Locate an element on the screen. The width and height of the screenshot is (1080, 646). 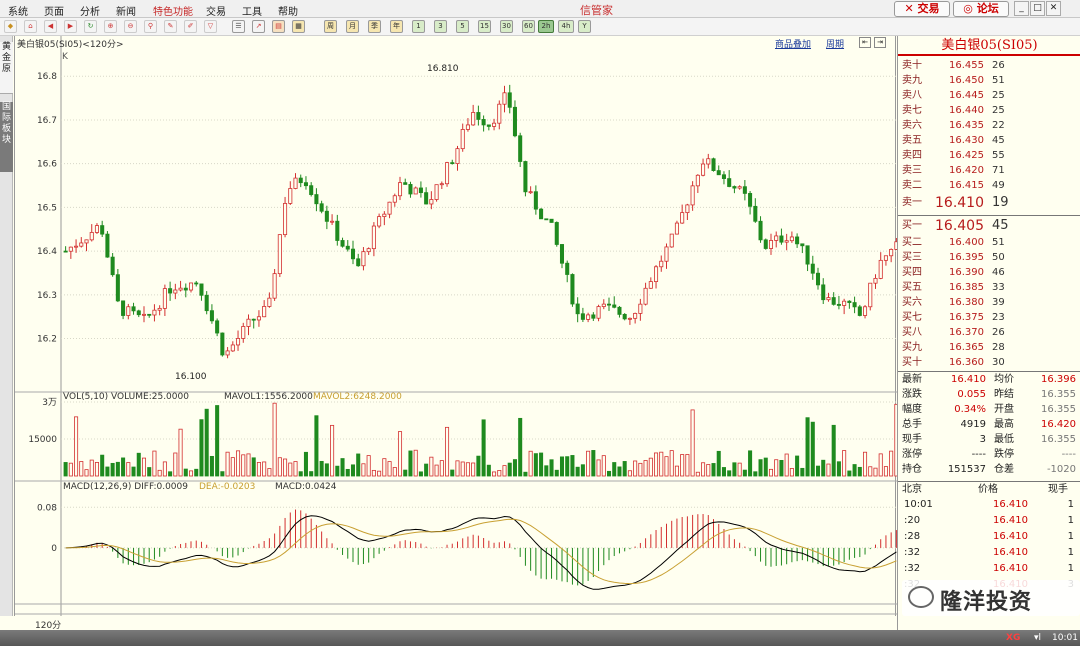
trade-button: ✕ 交易 is located at coordinates (922, 9).